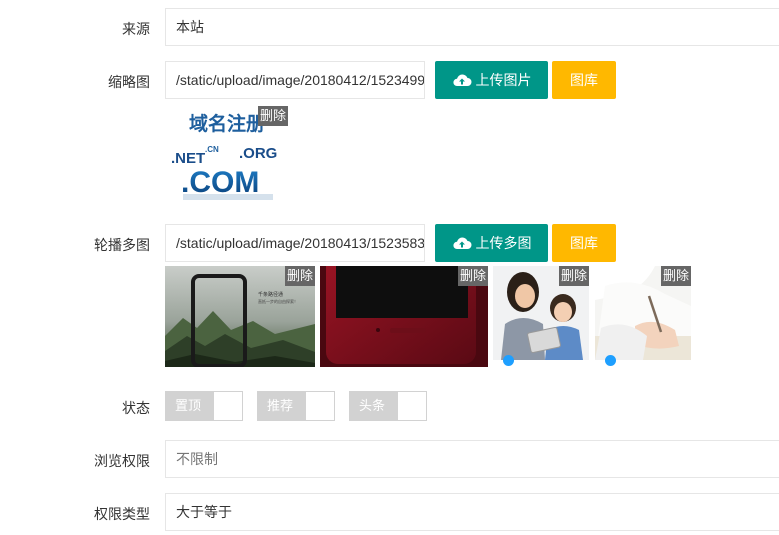 The image size is (779, 535). Describe the element at coordinates (136, 408) in the screenshot. I see `status-label: 状态` at that location.